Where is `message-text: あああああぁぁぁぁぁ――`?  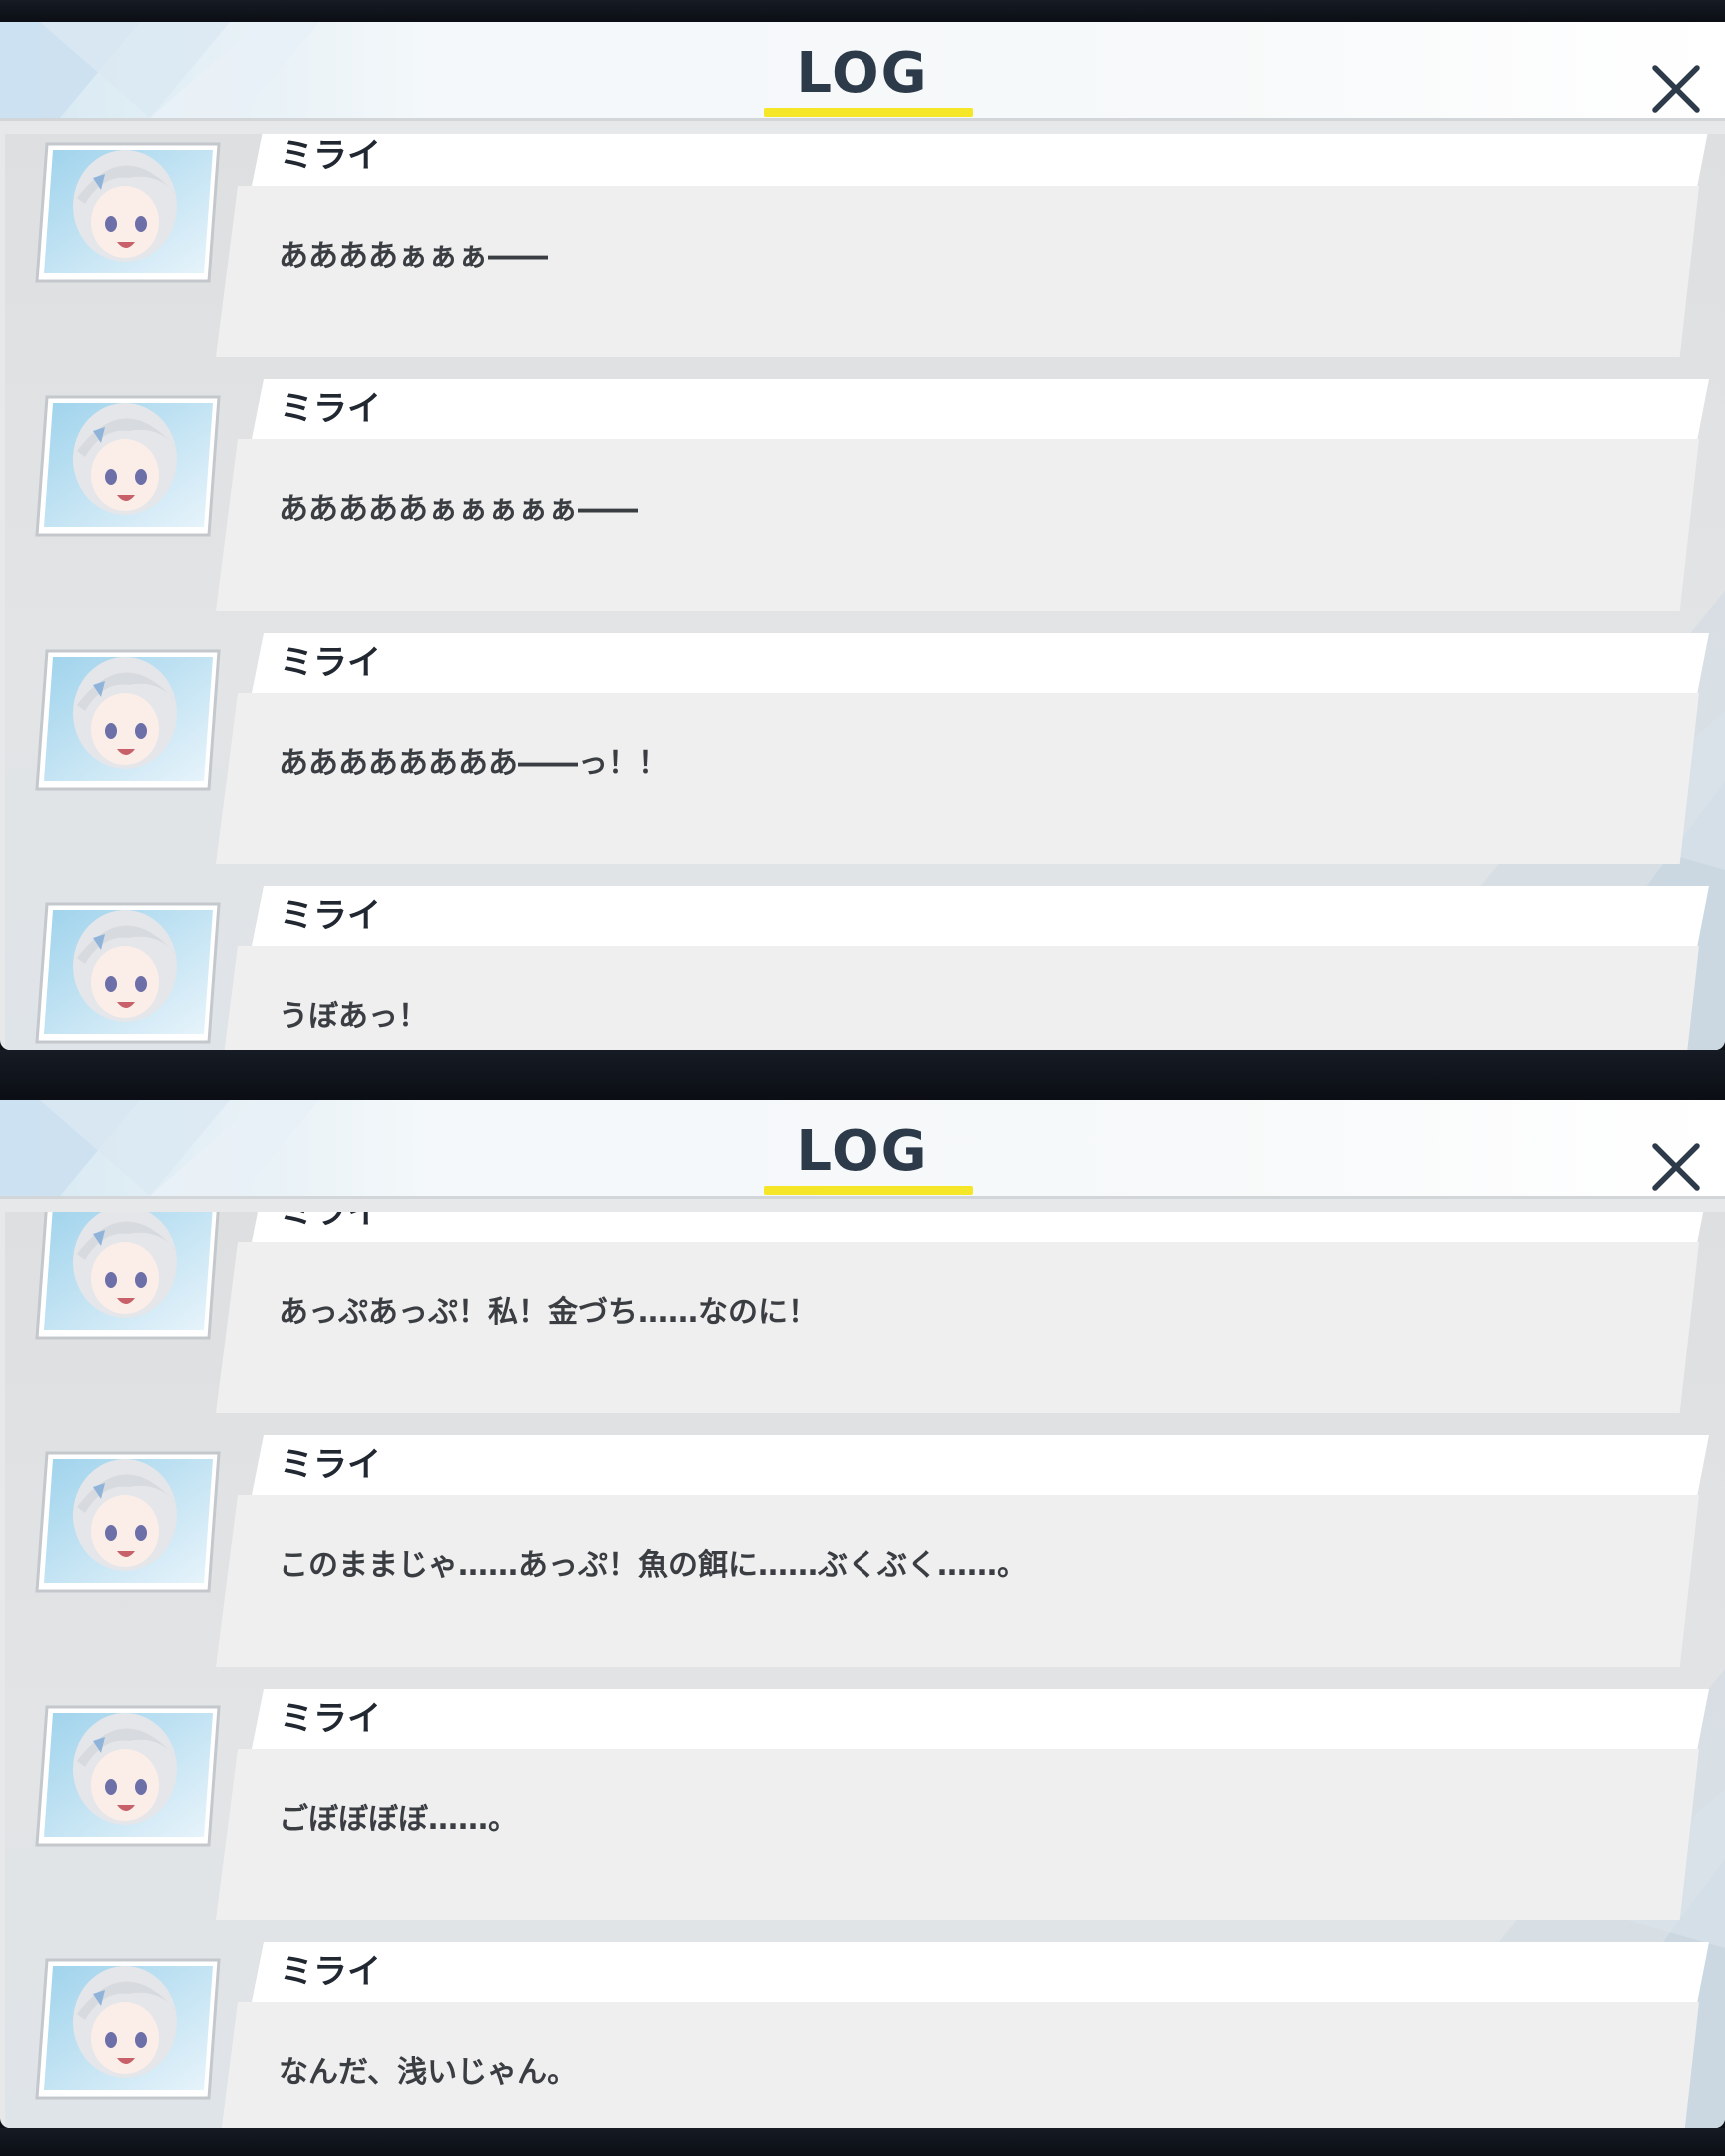
message-text: あああああぁぁぁぁぁ―― is located at coordinates (458, 509).